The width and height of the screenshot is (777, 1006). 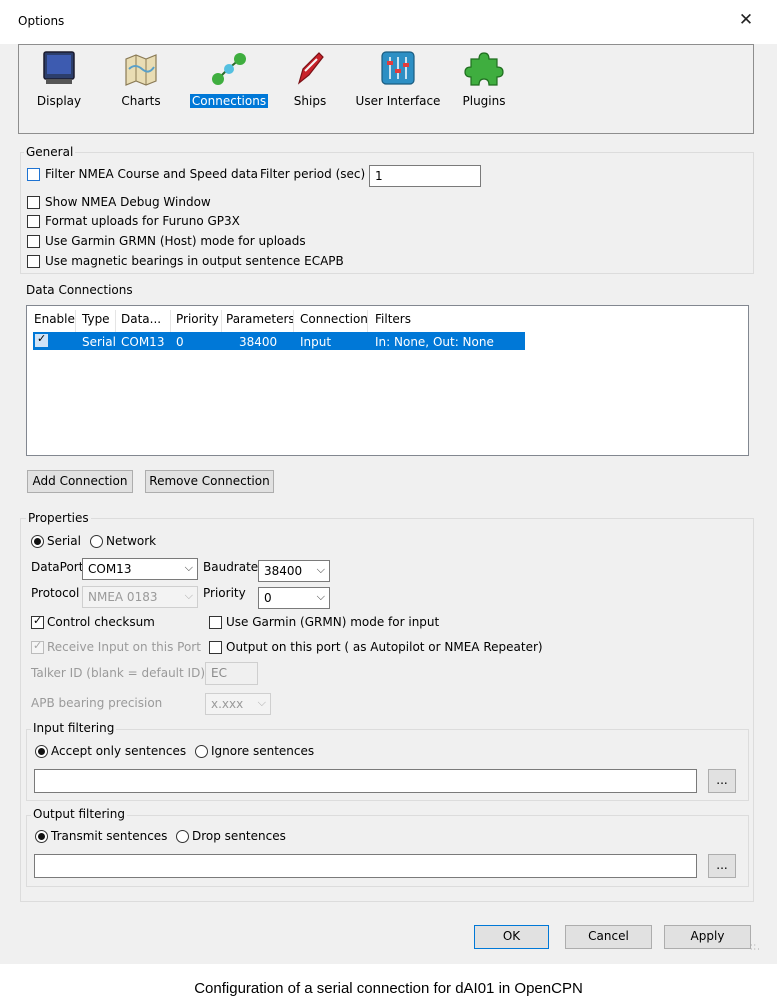 I want to click on row-enable-checkbox, so click(x=41, y=339).